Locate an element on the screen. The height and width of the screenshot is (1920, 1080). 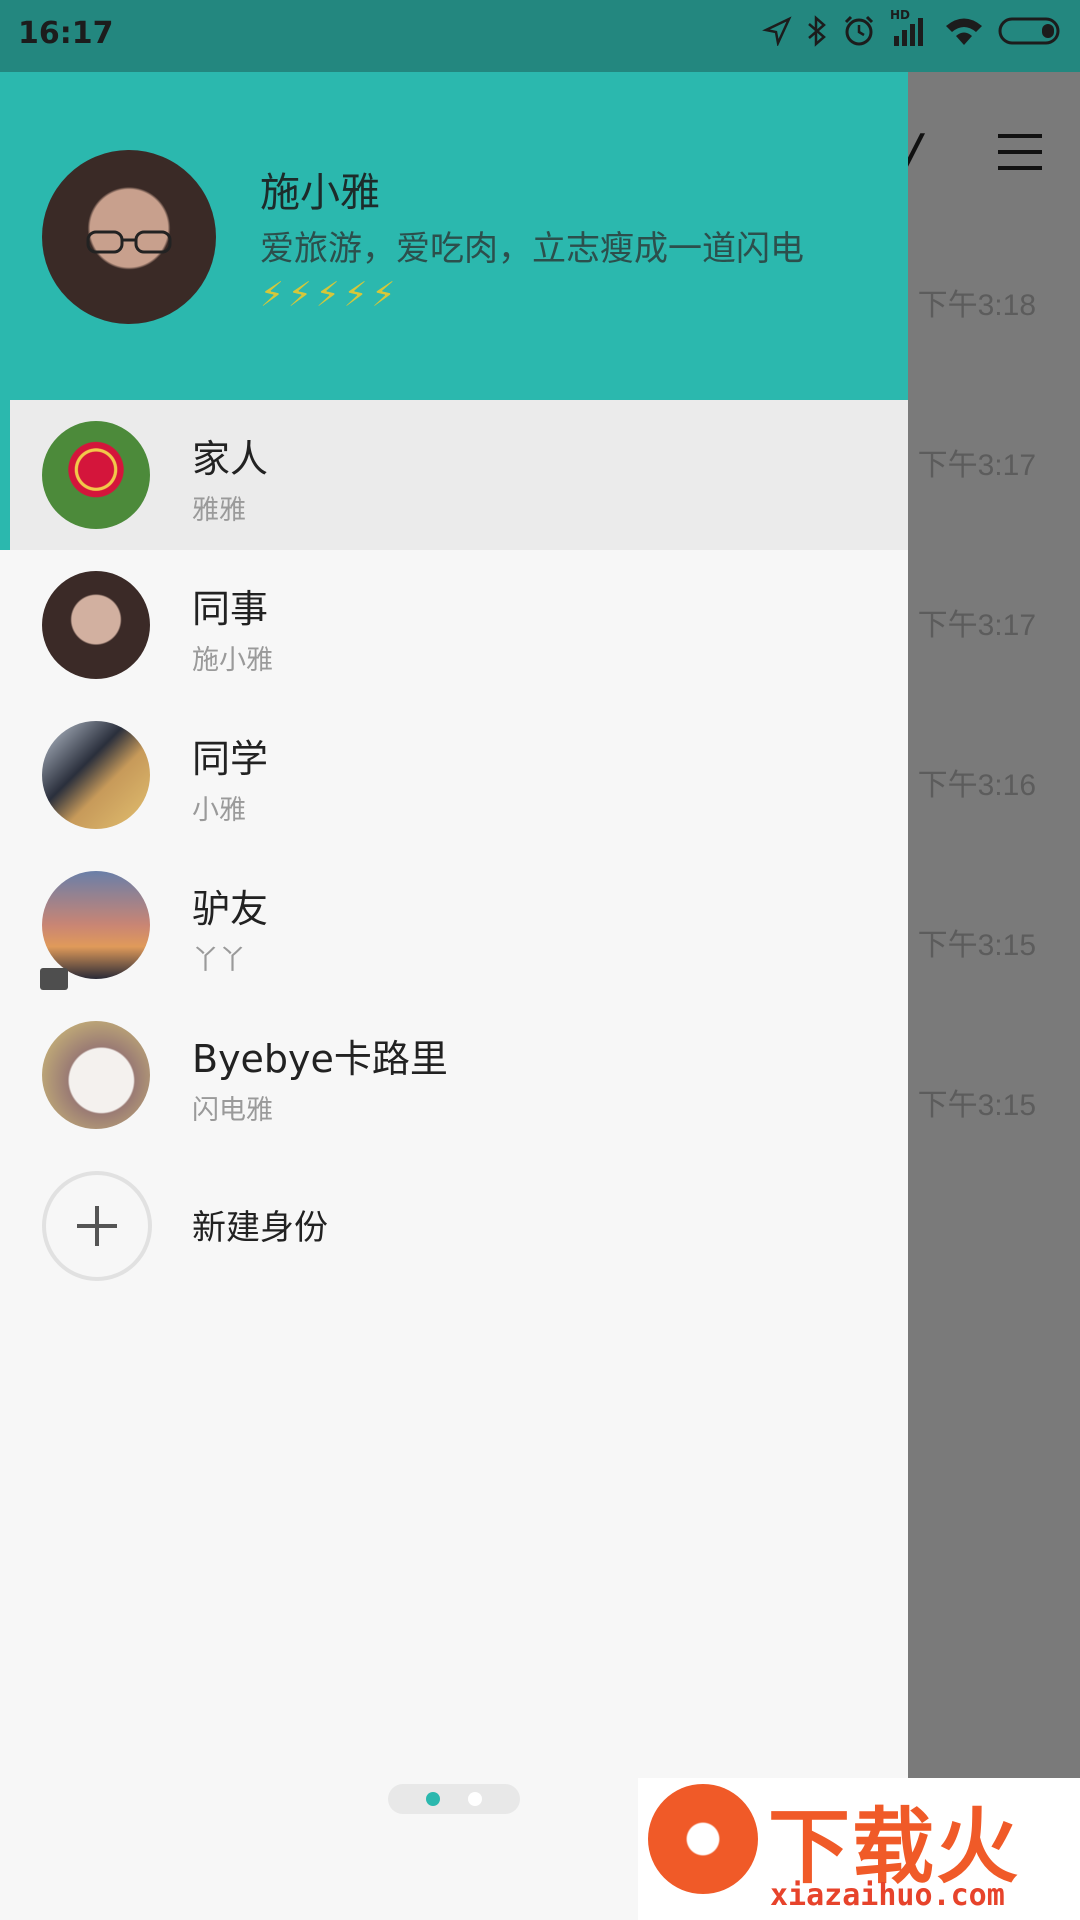
identity-item-family: 家人 雅雅 is located at coordinates (454, 475).